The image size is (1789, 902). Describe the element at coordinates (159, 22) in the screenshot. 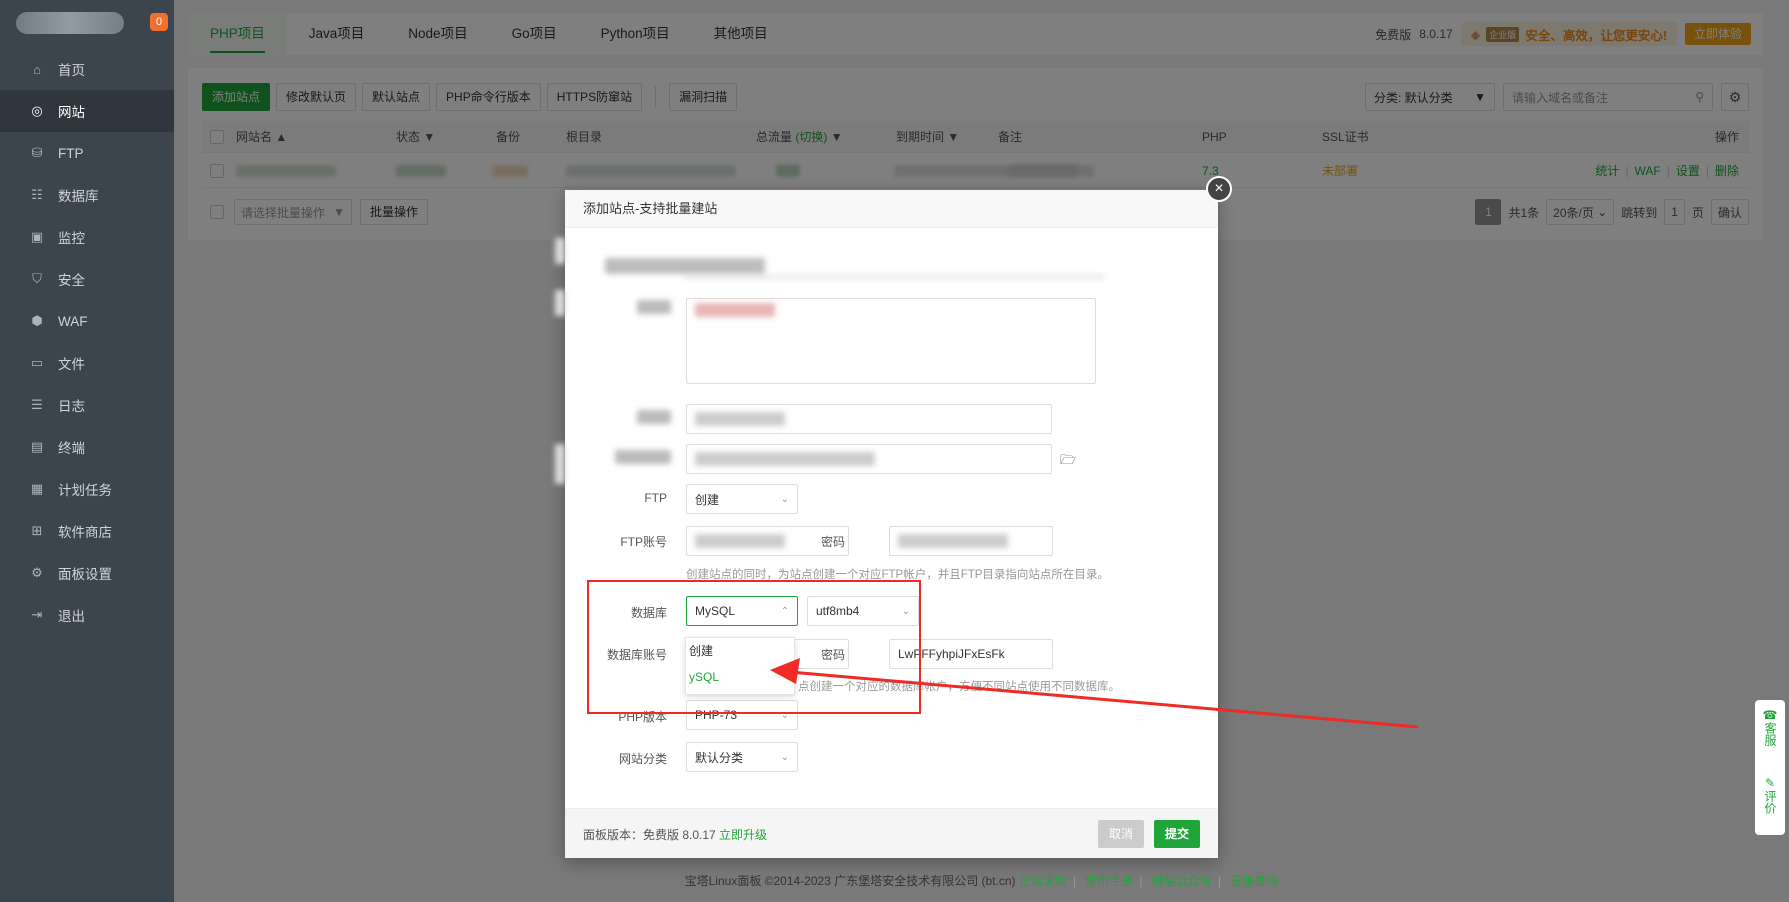

I see `notification-badge: 0` at that location.